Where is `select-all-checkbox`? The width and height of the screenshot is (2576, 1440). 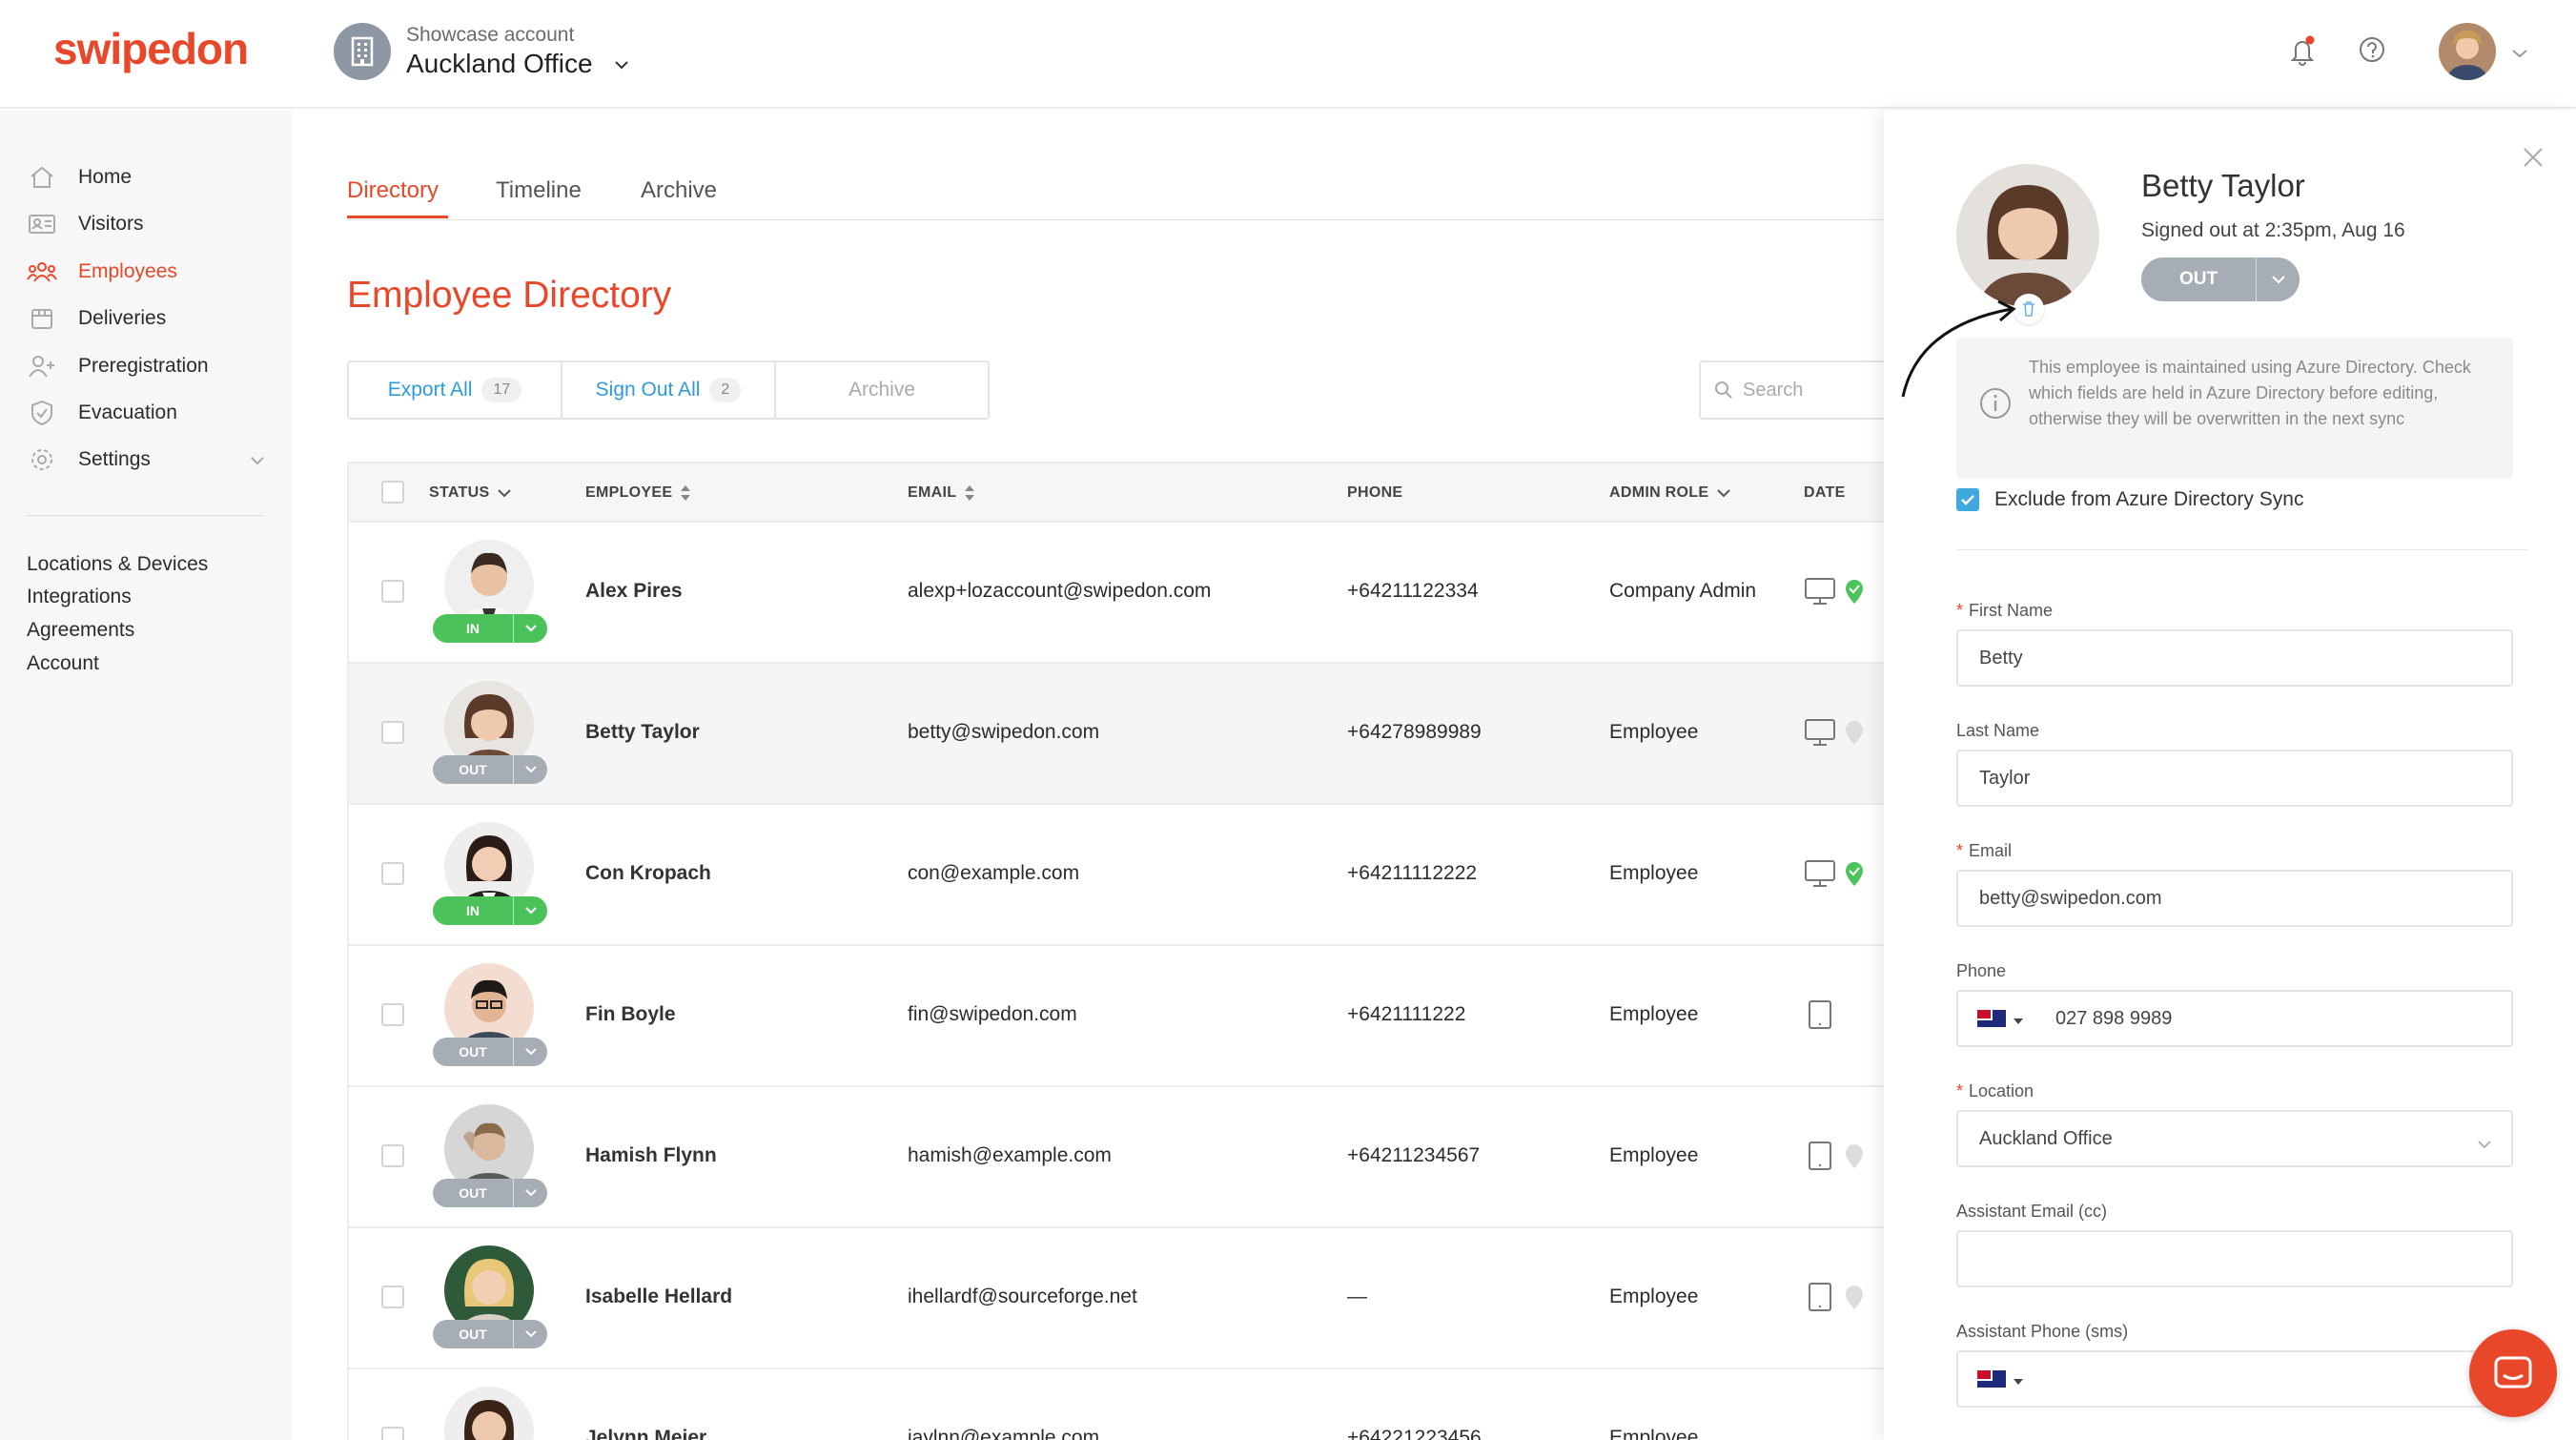
select-all-checkbox is located at coordinates (392, 493).